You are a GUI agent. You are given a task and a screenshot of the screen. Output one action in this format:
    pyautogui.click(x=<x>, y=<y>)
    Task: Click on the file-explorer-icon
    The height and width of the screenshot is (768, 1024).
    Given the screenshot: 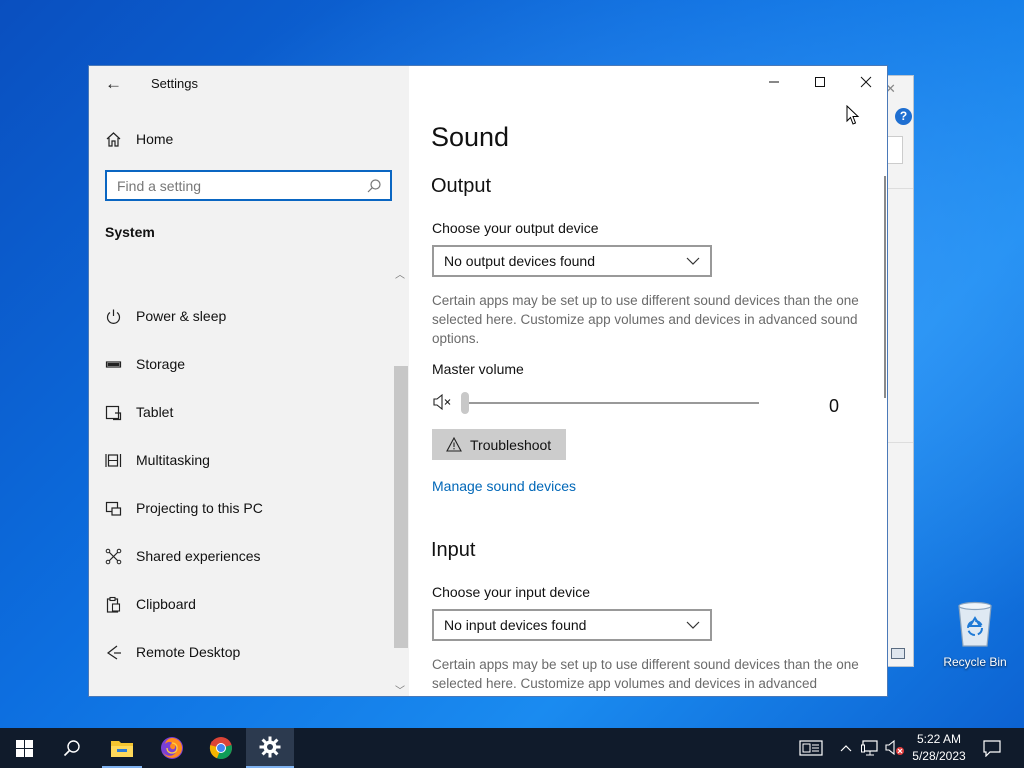 What is the action you would take?
    pyautogui.click(x=122, y=749)
    